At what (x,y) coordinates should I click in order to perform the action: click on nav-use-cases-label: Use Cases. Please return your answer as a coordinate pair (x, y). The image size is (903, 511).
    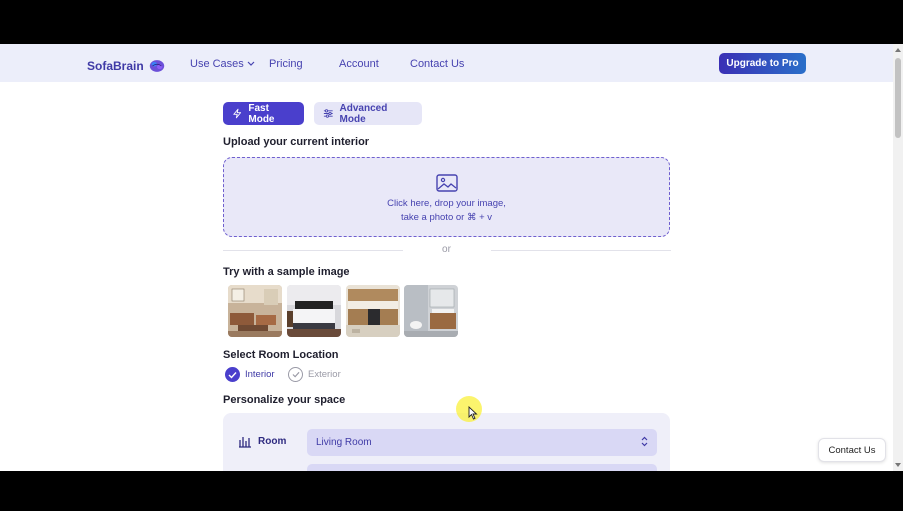
    Looking at the image, I should click on (217, 64).